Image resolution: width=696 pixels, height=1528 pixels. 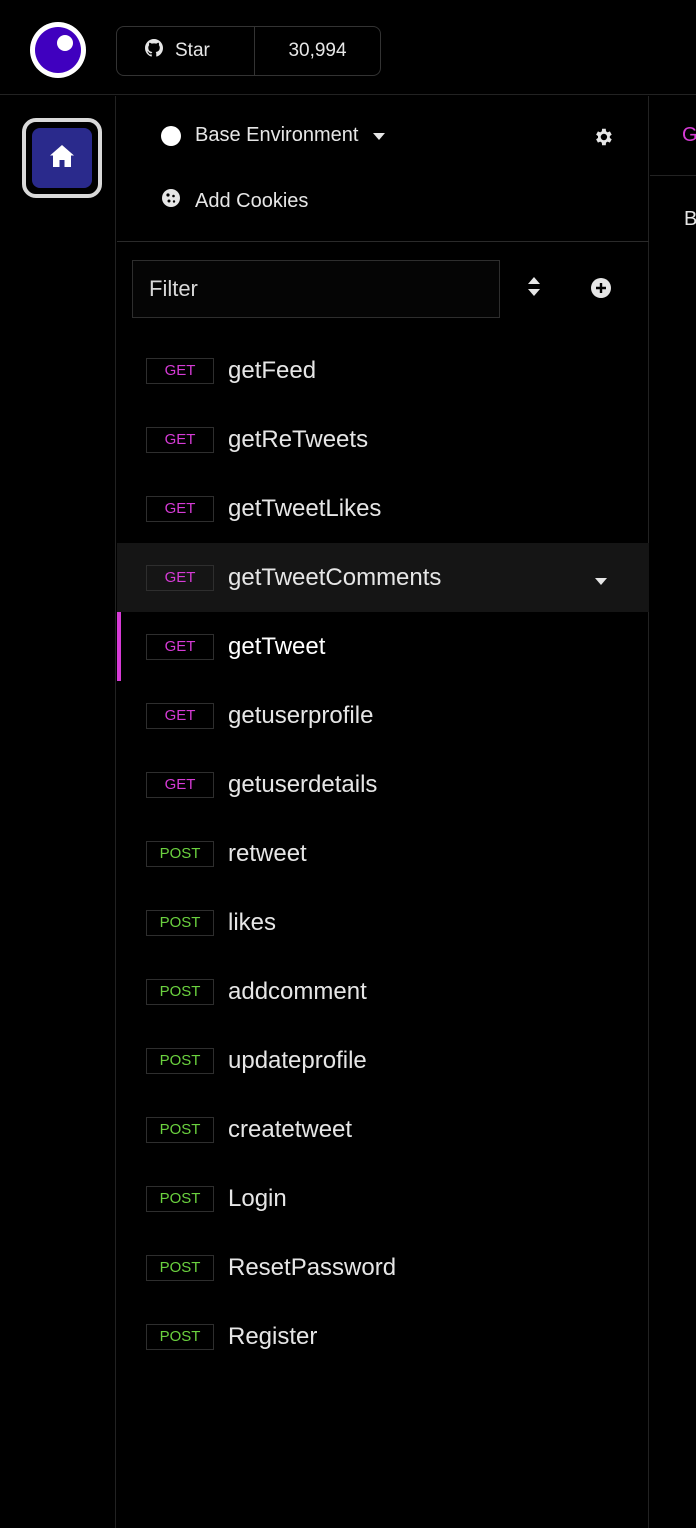 I want to click on request-name: updateprofile, so click(x=297, y=1060).